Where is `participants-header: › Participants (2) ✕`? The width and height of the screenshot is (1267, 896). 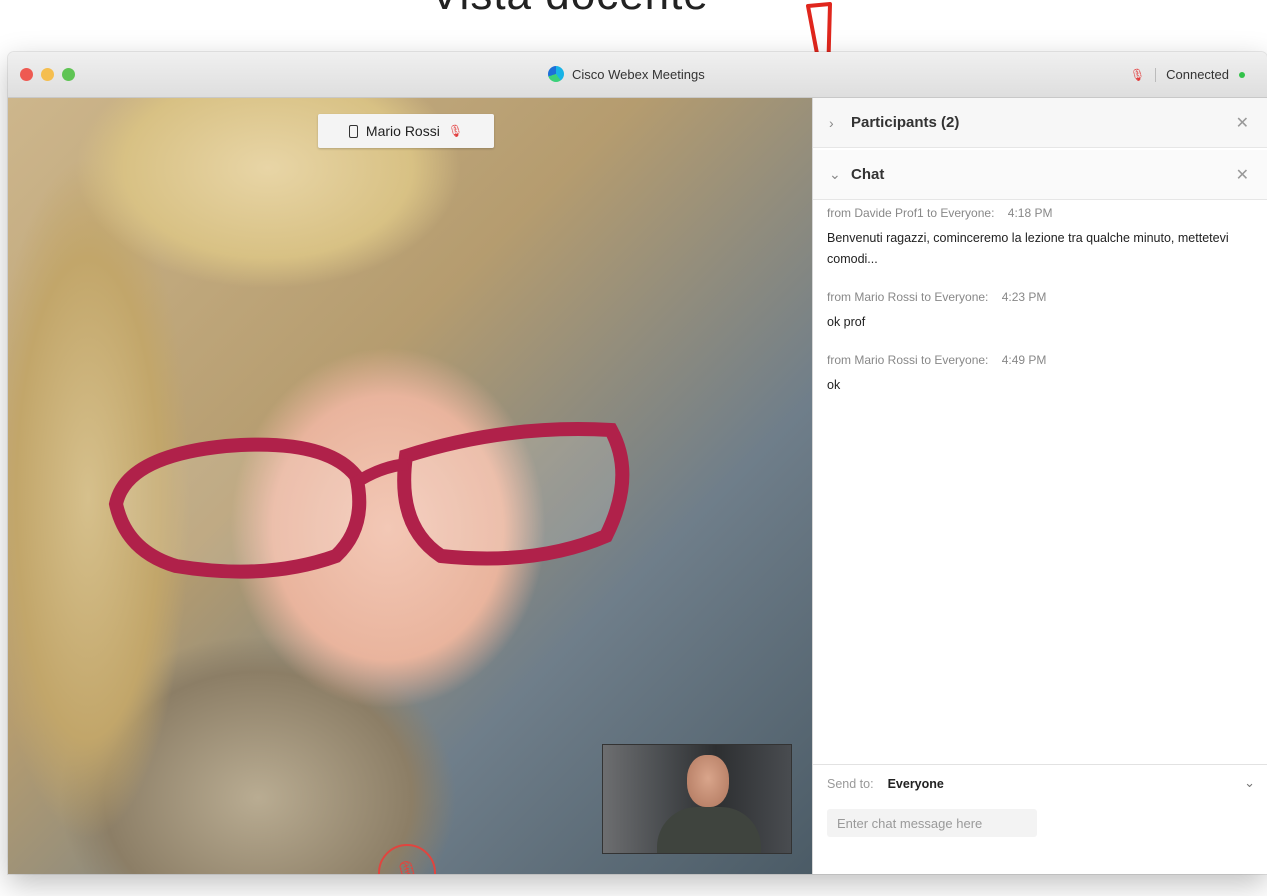 participants-header: › Participants (2) ✕ is located at coordinates (1040, 123).